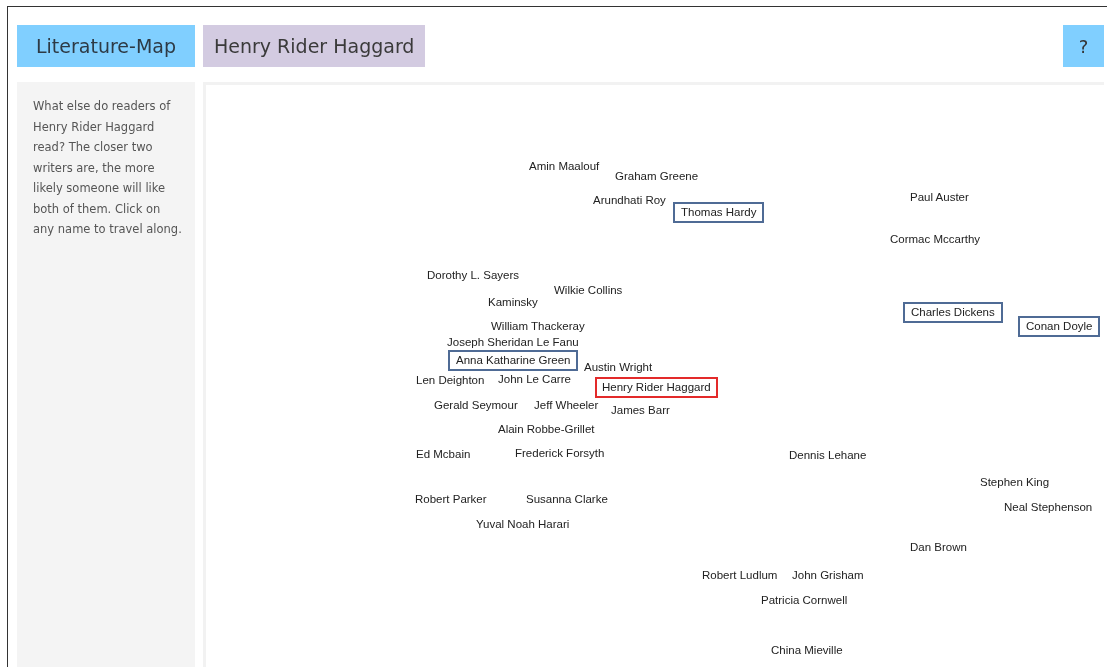 The width and height of the screenshot is (1107, 667). Describe the element at coordinates (1059, 326) in the screenshot. I see `author-link: Conan Doyle` at that location.